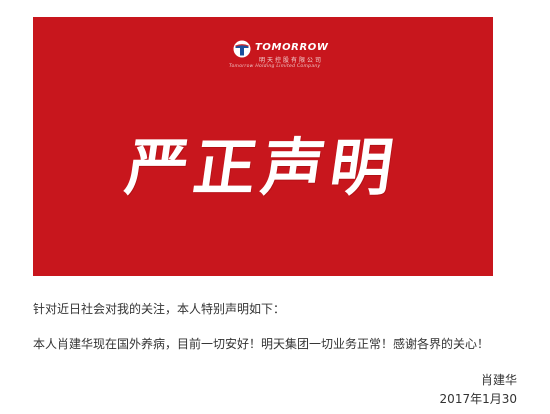 The height and width of the screenshot is (414, 550). What do you see at coordinates (159, 309) in the screenshot?
I see `statement-intro: 针对近日社会对我的关注，本人特别声明如下：` at bounding box center [159, 309].